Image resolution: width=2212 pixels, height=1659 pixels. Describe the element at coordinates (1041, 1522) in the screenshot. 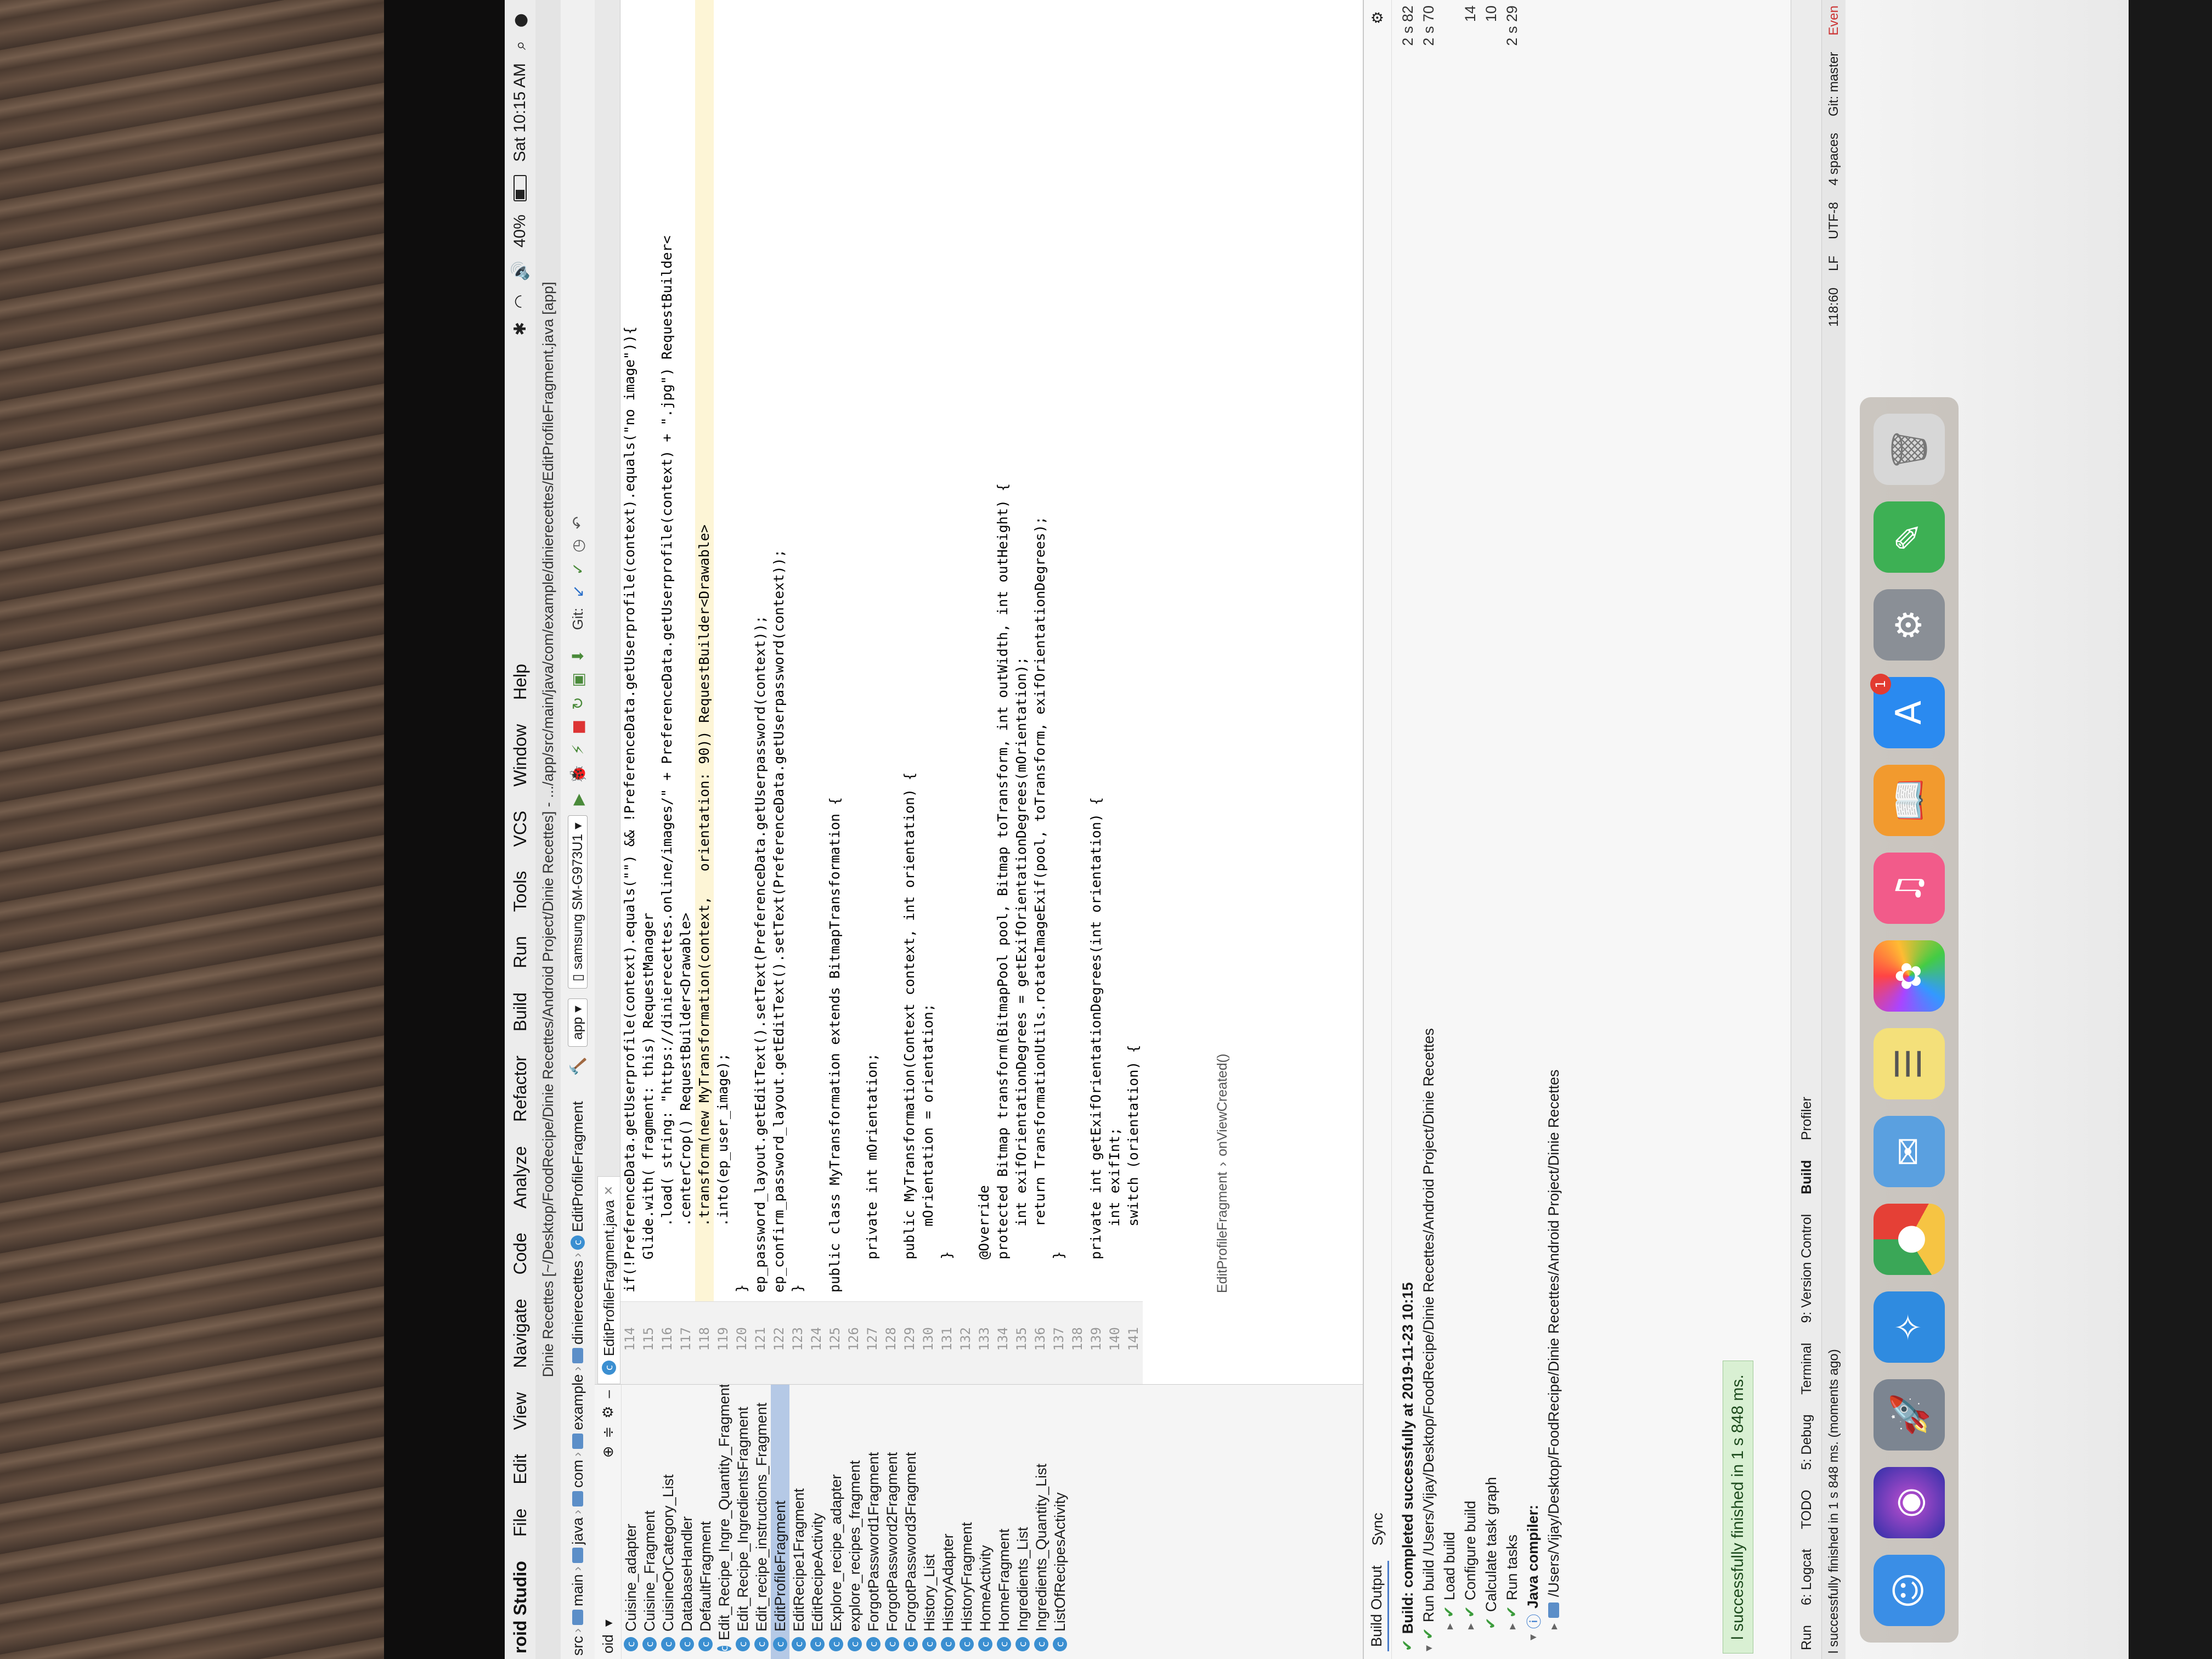

I see `tree-item: c Ingredients_Quantity_List` at that location.